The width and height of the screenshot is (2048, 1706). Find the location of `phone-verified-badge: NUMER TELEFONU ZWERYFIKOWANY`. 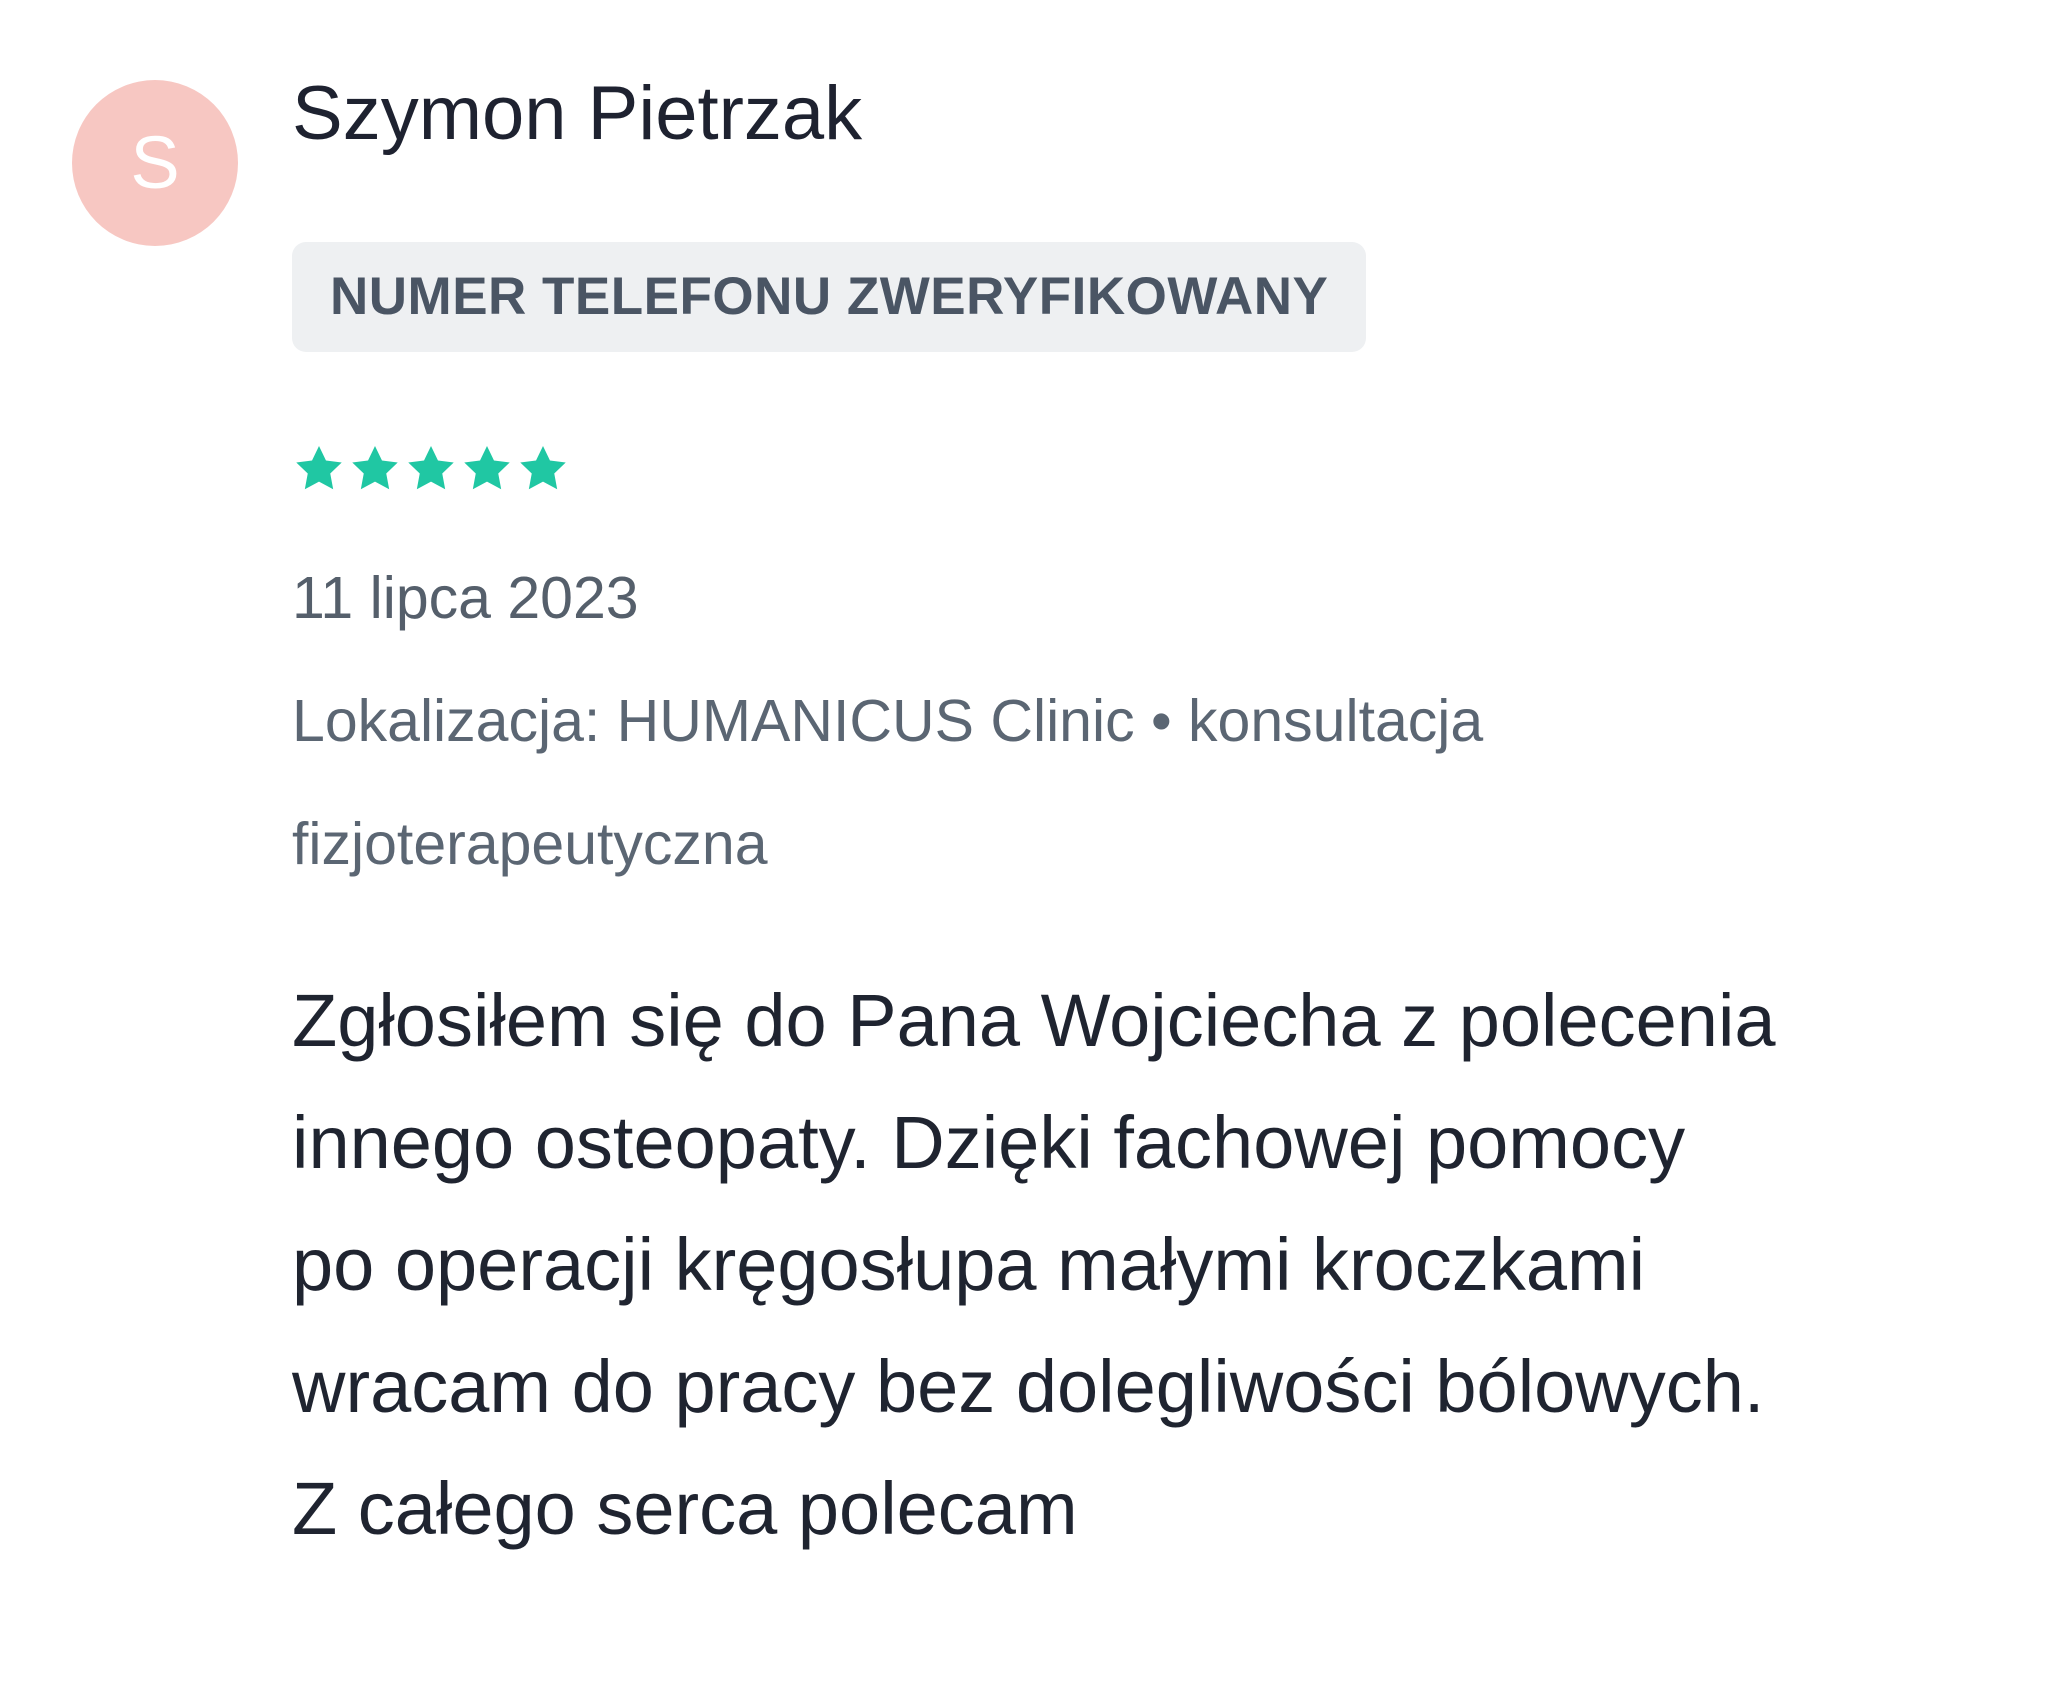

phone-verified-badge: NUMER TELEFONU ZWERYFIKOWANY is located at coordinates (829, 297).